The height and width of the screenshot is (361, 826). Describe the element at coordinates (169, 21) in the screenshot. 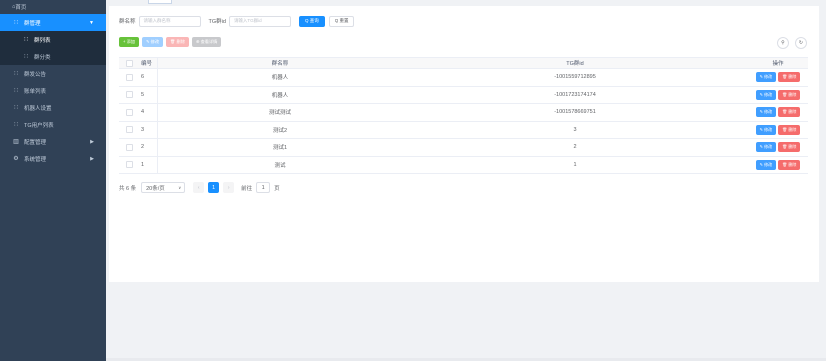

I see `group-name-input: 请输入群名称` at that location.